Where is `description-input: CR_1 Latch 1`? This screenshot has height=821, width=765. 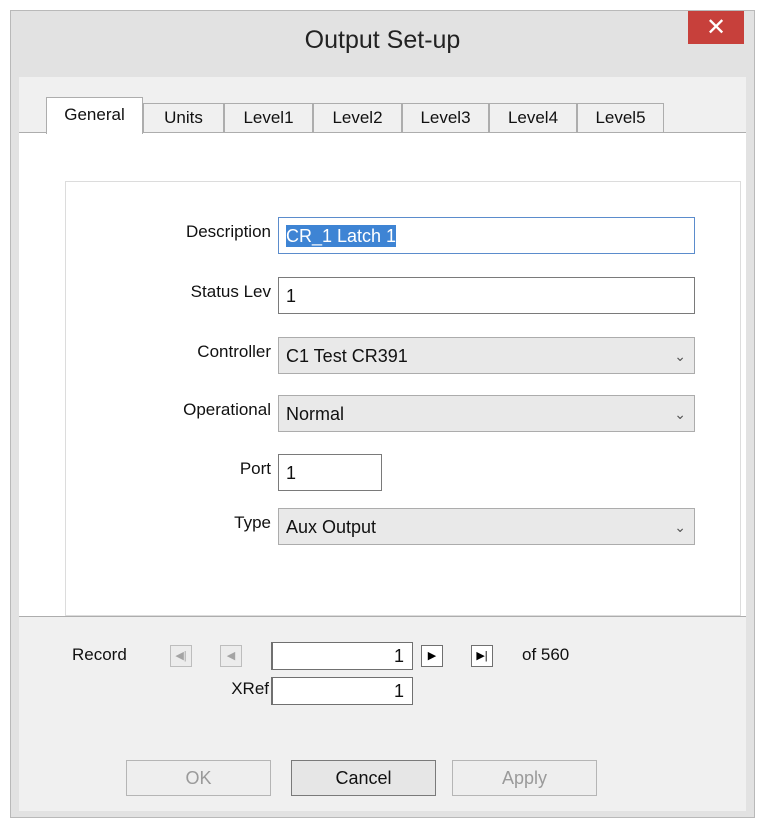 description-input: CR_1 Latch 1 is located at coordinates (486, 235).